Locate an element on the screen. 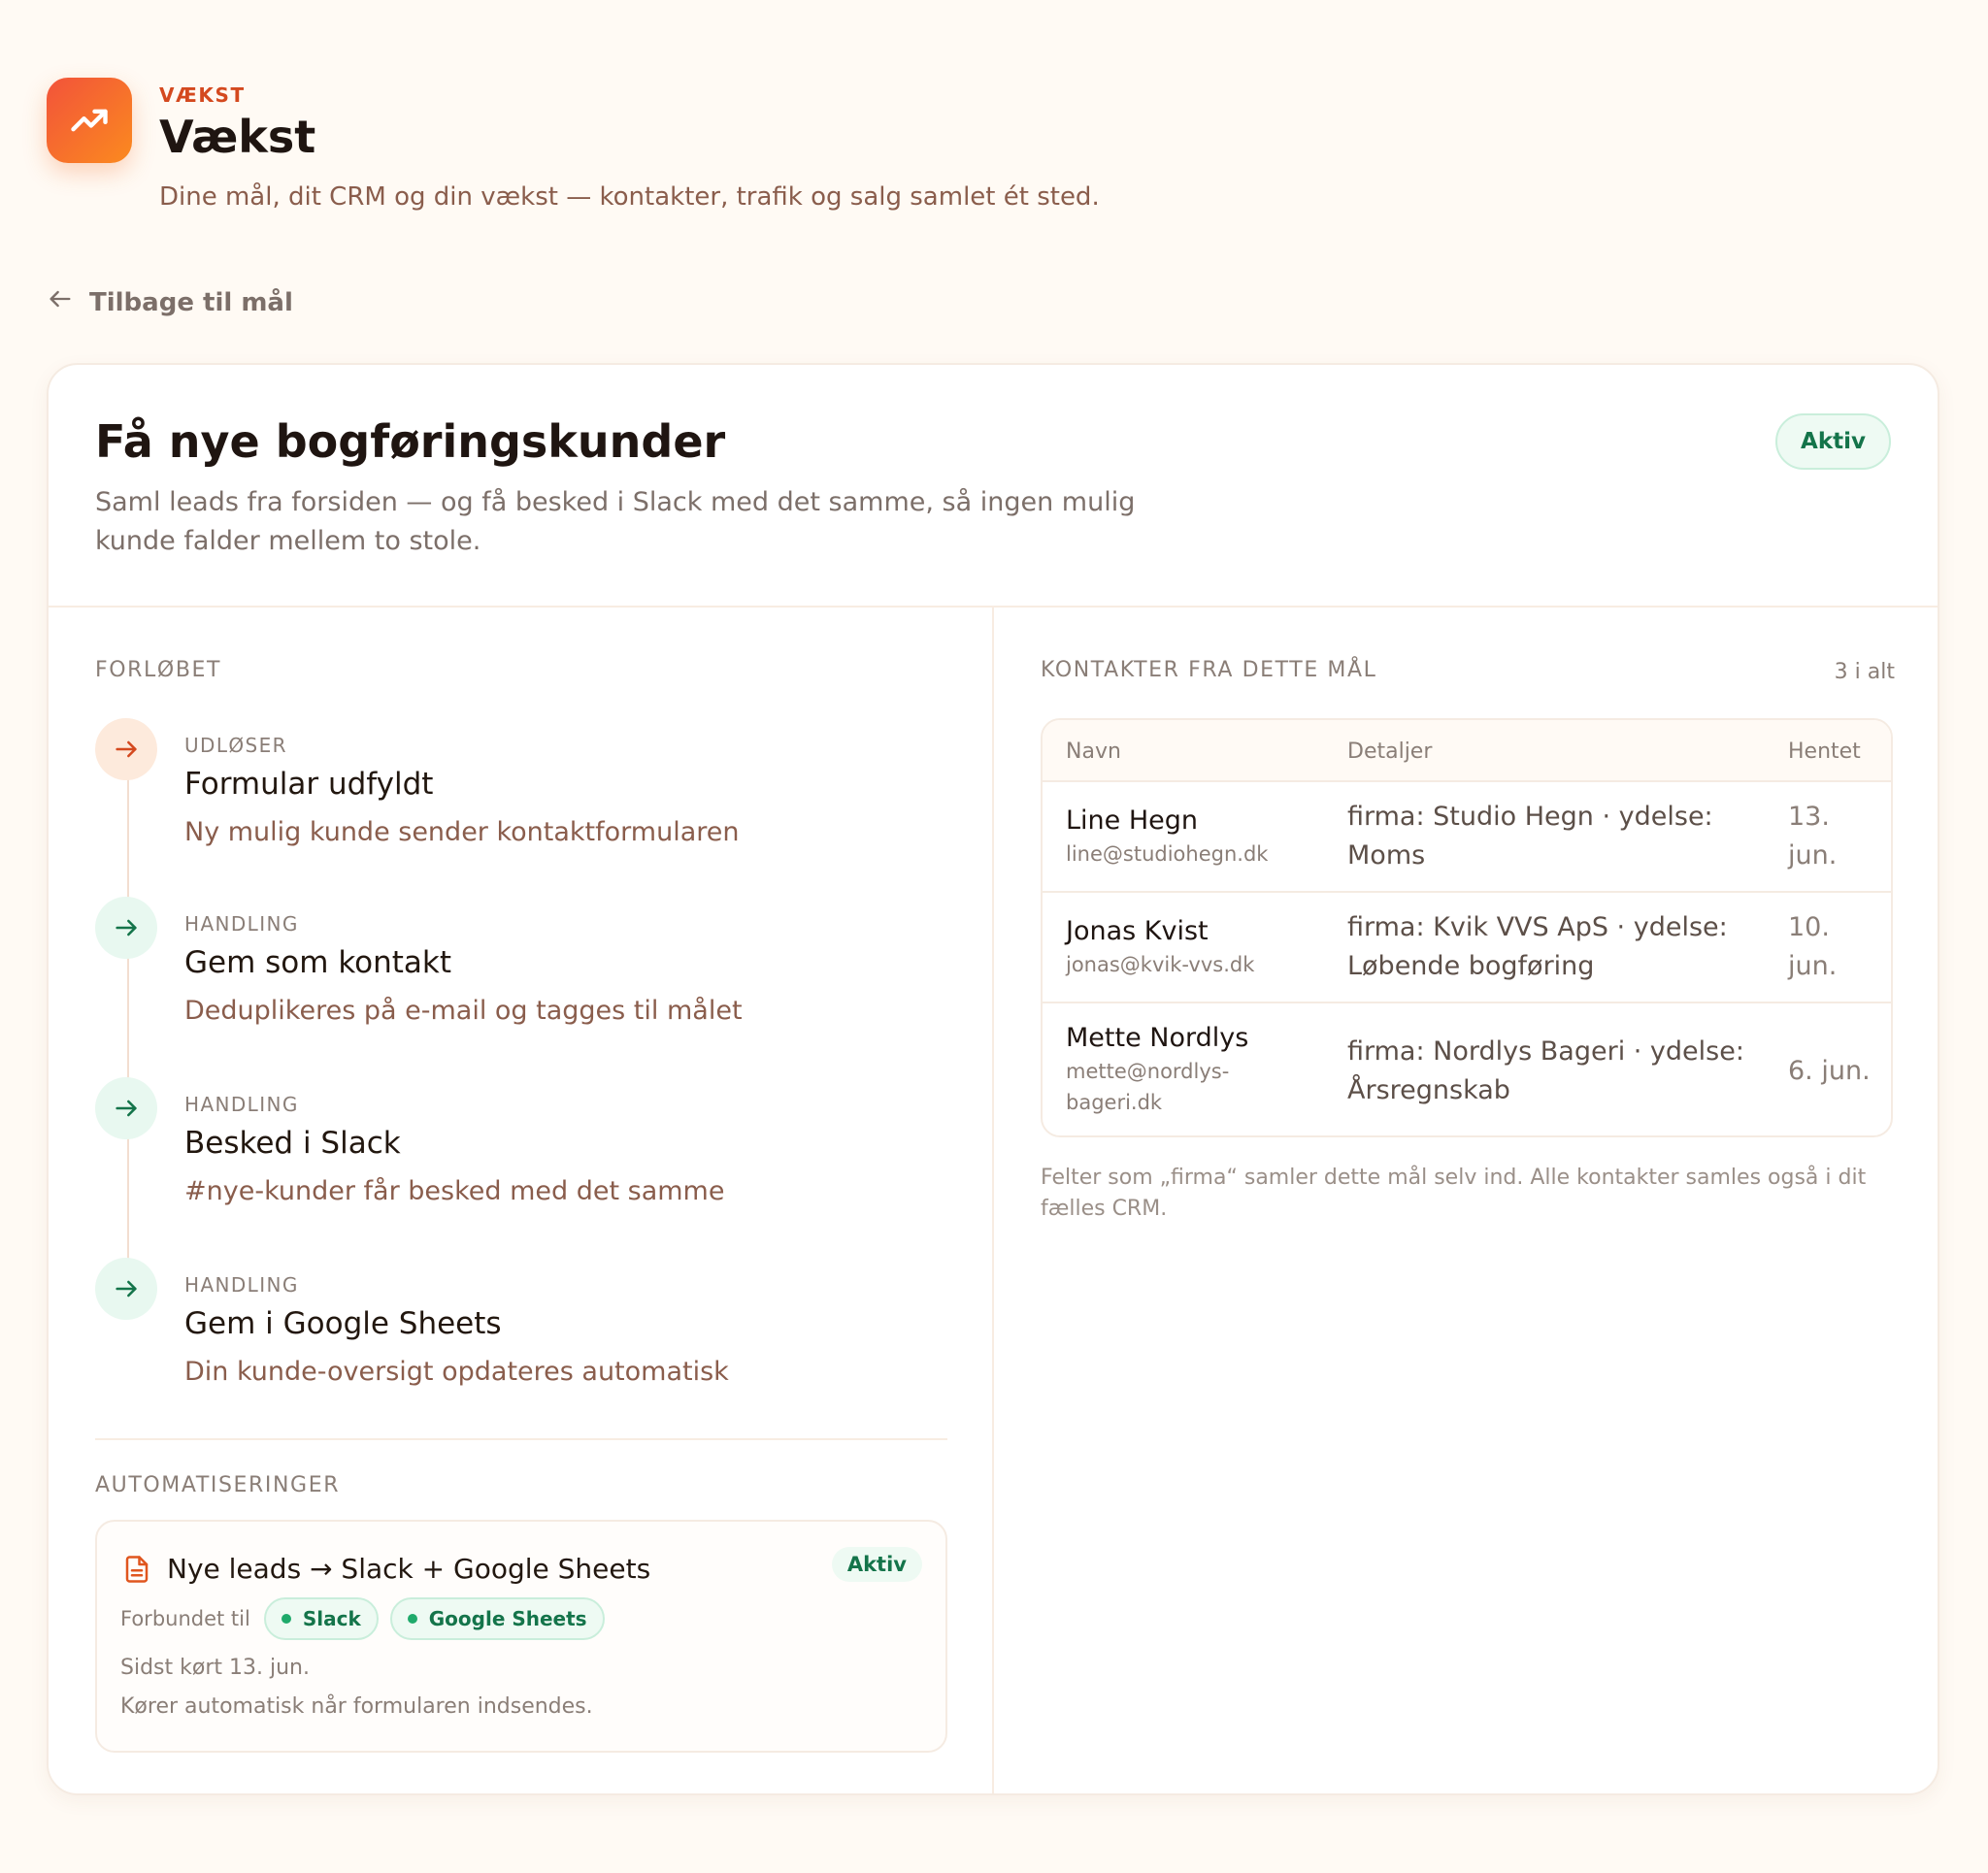 The height and width of the screenshot is (1873, 1988). goal-status-badge: Aktiv is located at coordinates (1833, 441).